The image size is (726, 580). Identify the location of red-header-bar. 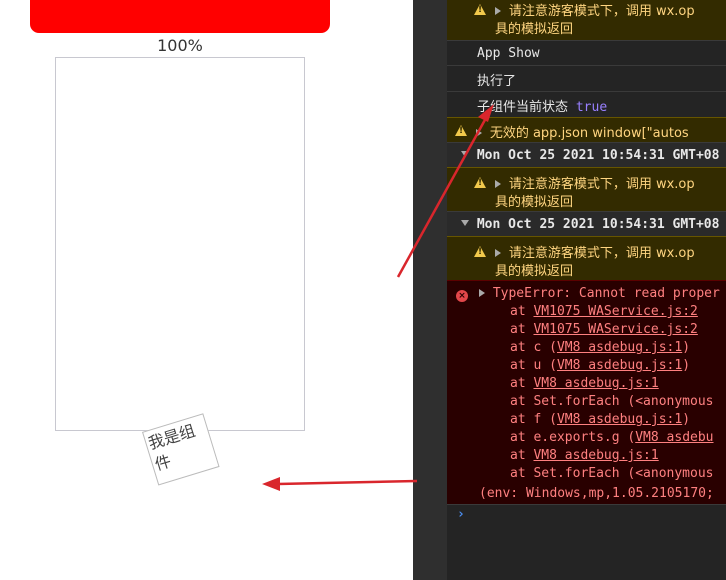
(180, 16).